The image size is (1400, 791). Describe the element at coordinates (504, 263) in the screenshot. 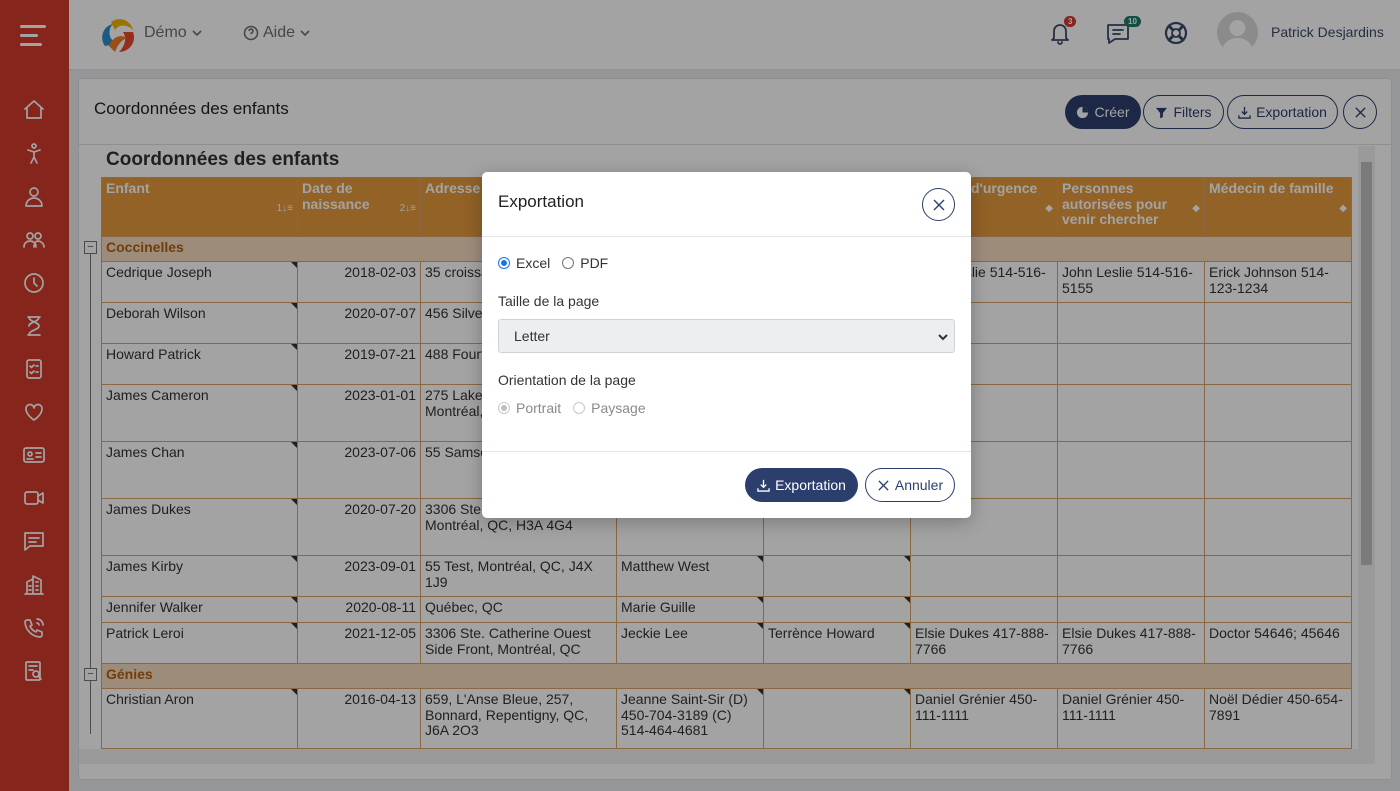

I see `excel-radio` at that location.